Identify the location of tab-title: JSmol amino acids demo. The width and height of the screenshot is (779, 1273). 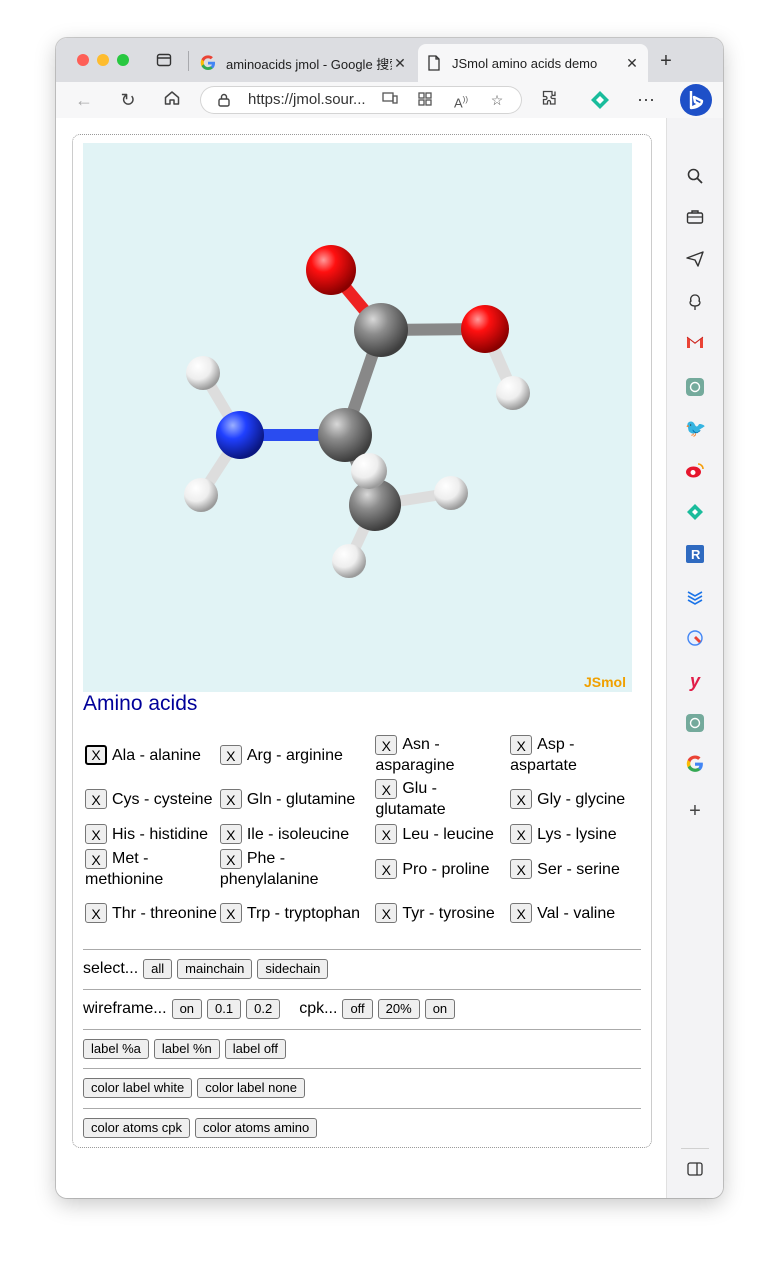
(525, 63).